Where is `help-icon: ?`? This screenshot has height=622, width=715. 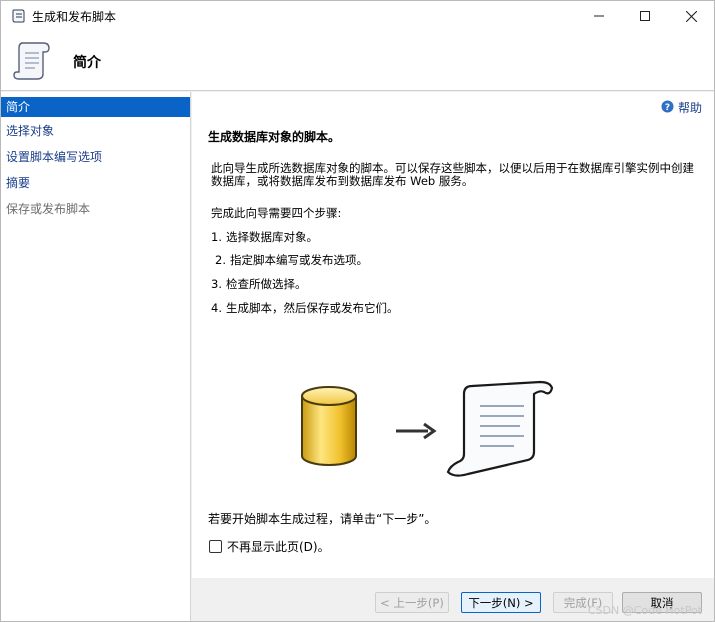 help-icon: ? is located at coordinates (667, 108).